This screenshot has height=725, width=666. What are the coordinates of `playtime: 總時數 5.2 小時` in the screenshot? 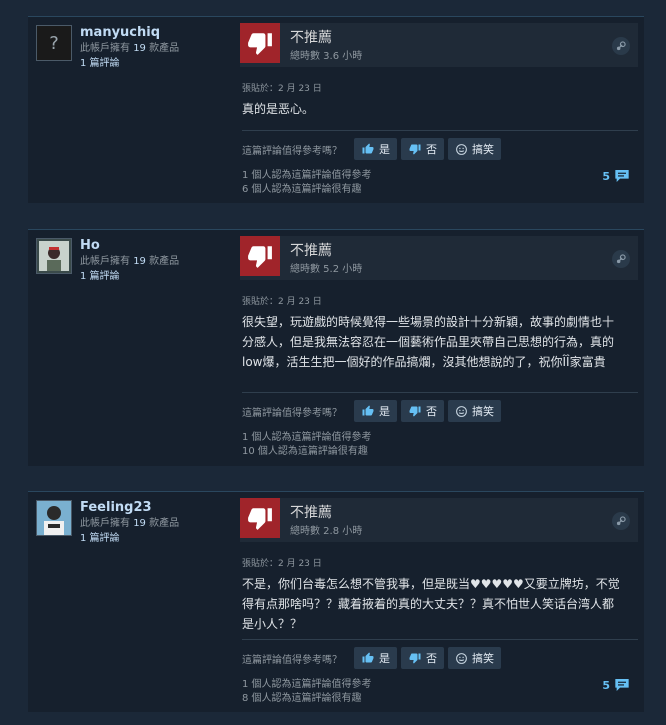 It's located at (326, 269).